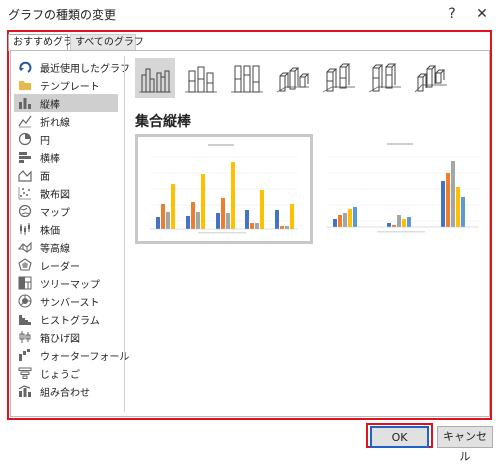 Image resolution: width=500 pixels, height=467 pixels. What do you see at coordinates (25, 193) in the screenshot?
I see `scatter-chart-icon` at bounding box center [25, 193].